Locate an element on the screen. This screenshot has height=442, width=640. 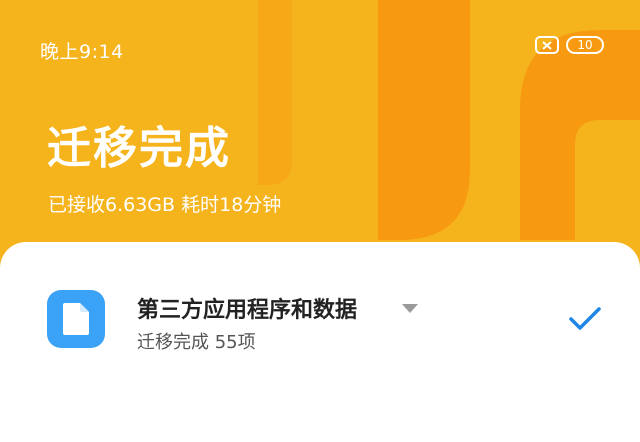
page-title: 迁移完成 is located at coordinates (139, 148).